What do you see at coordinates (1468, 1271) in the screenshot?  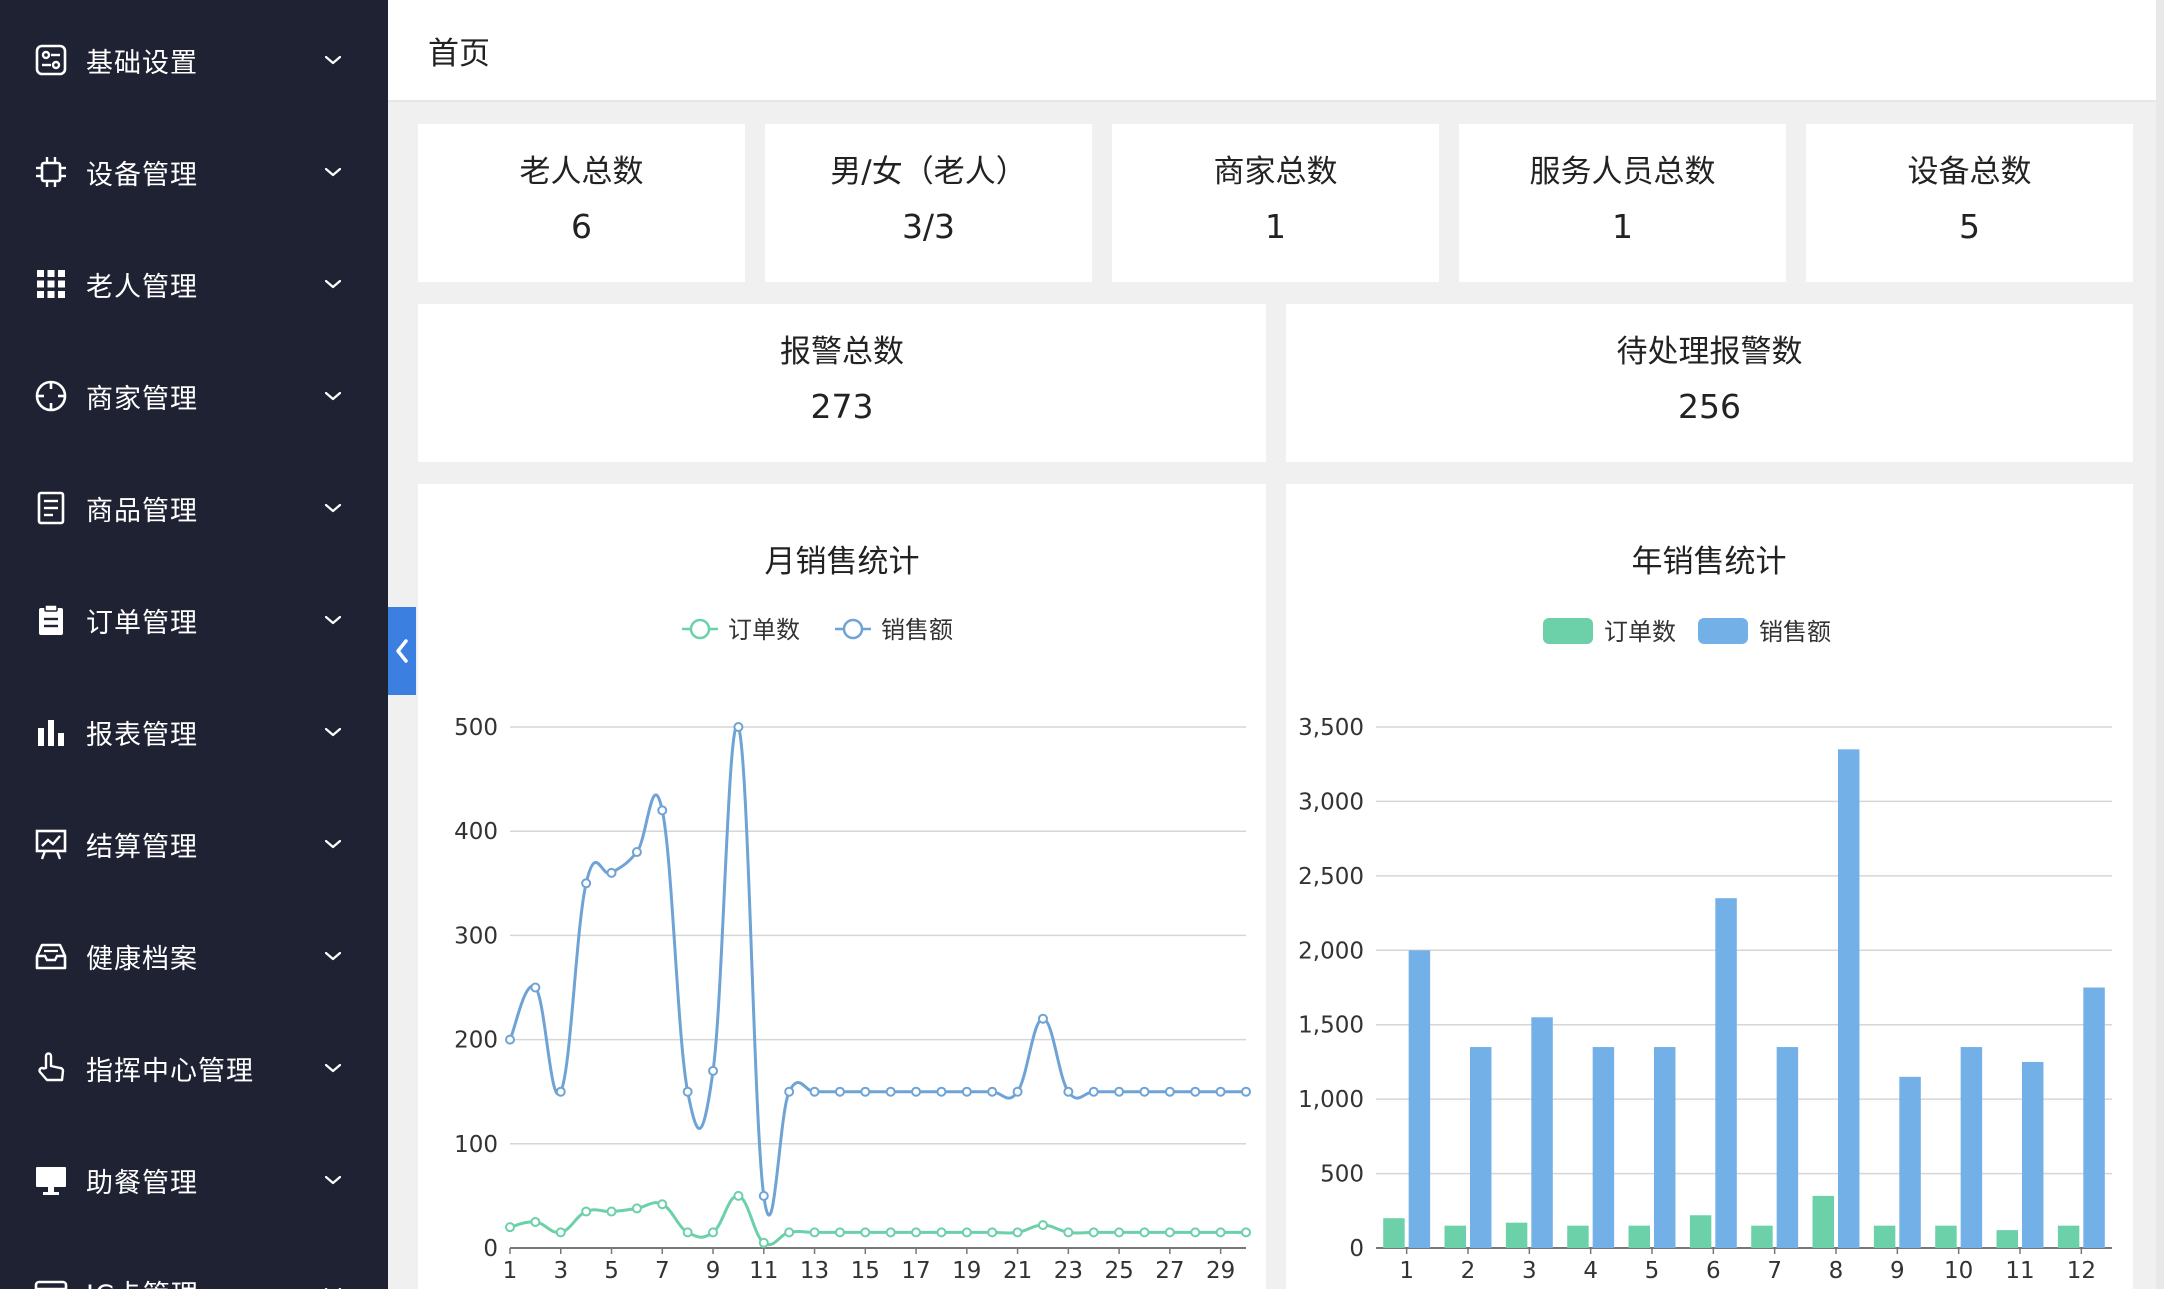 I see `x-tick-label: 2` at bounding box center [1468, 1271].